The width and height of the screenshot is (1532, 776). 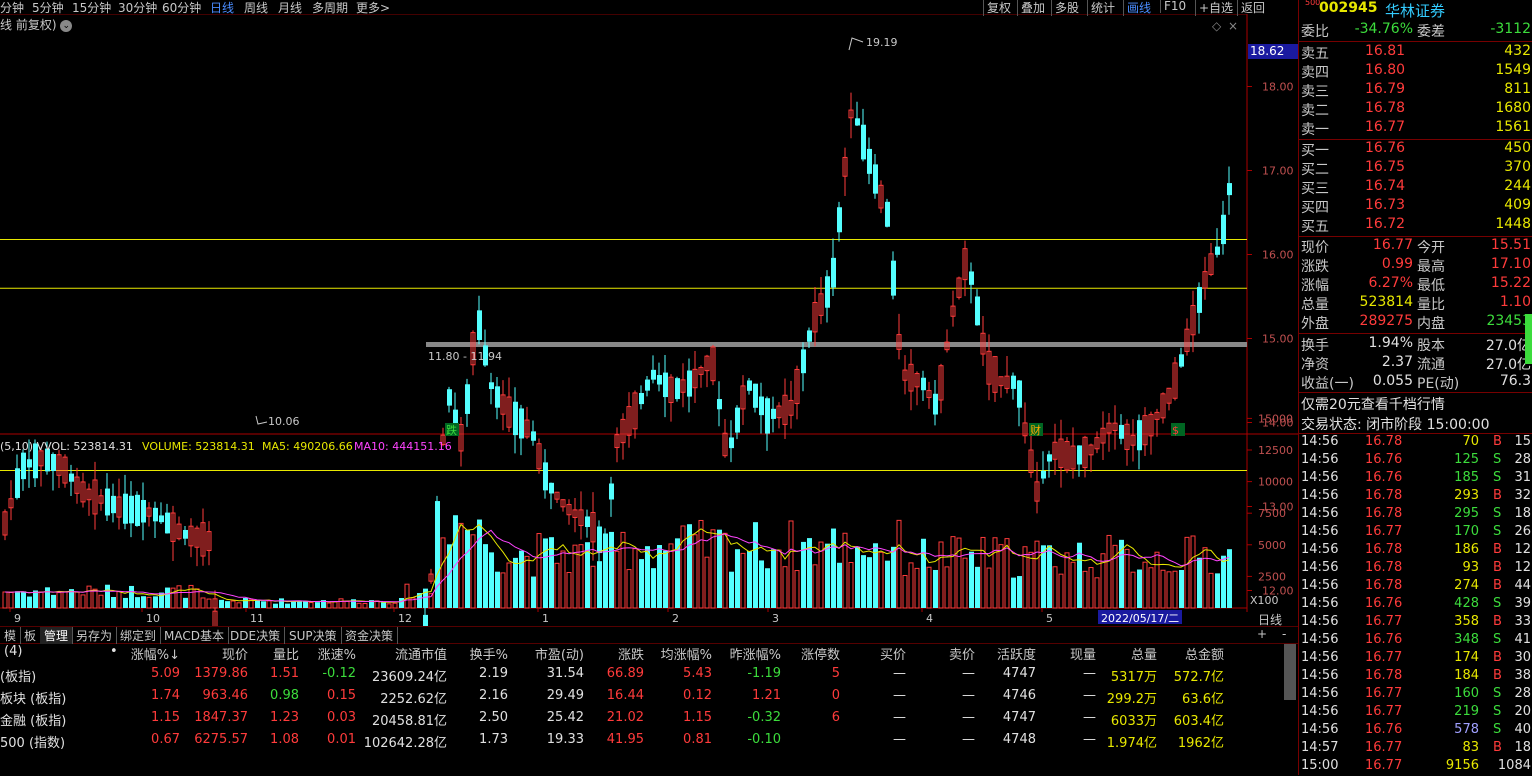 I want to click on column-header: 均涨幅%, so click(x=686, y=653).